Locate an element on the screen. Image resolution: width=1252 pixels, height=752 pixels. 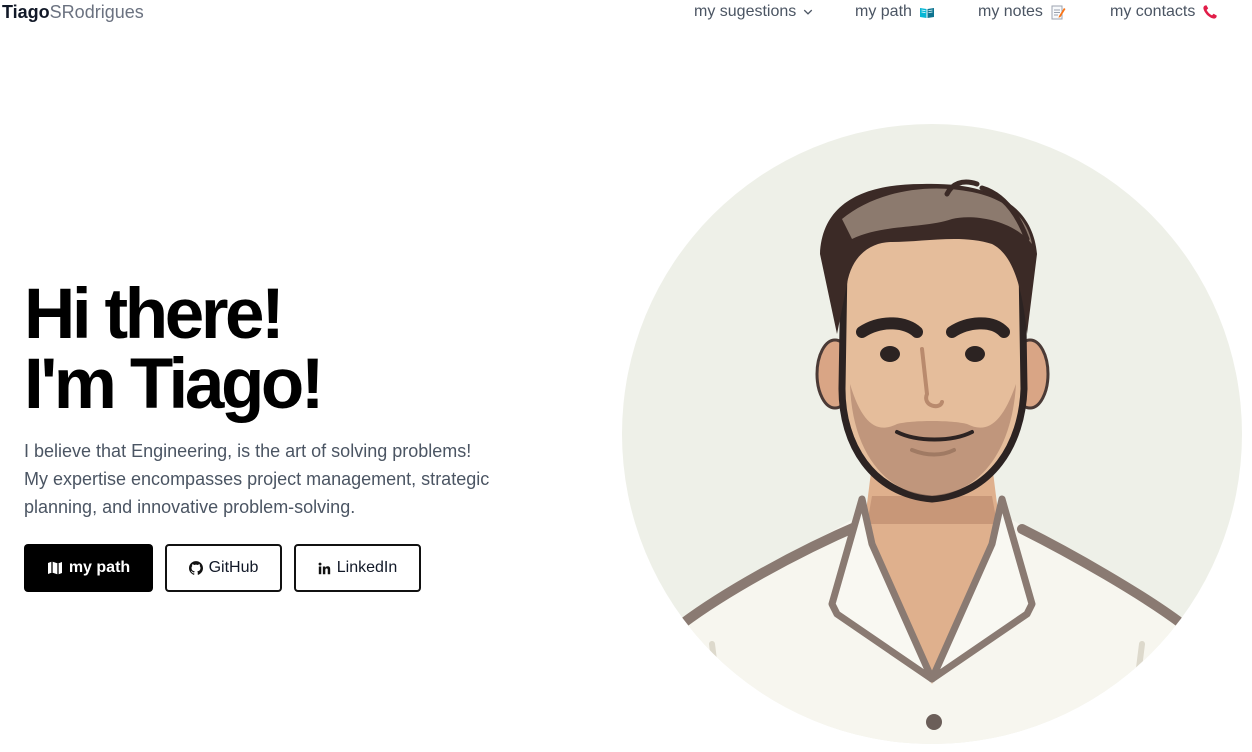
nav-my-sugestions: my sugestions is located at coordinates (753, 12).